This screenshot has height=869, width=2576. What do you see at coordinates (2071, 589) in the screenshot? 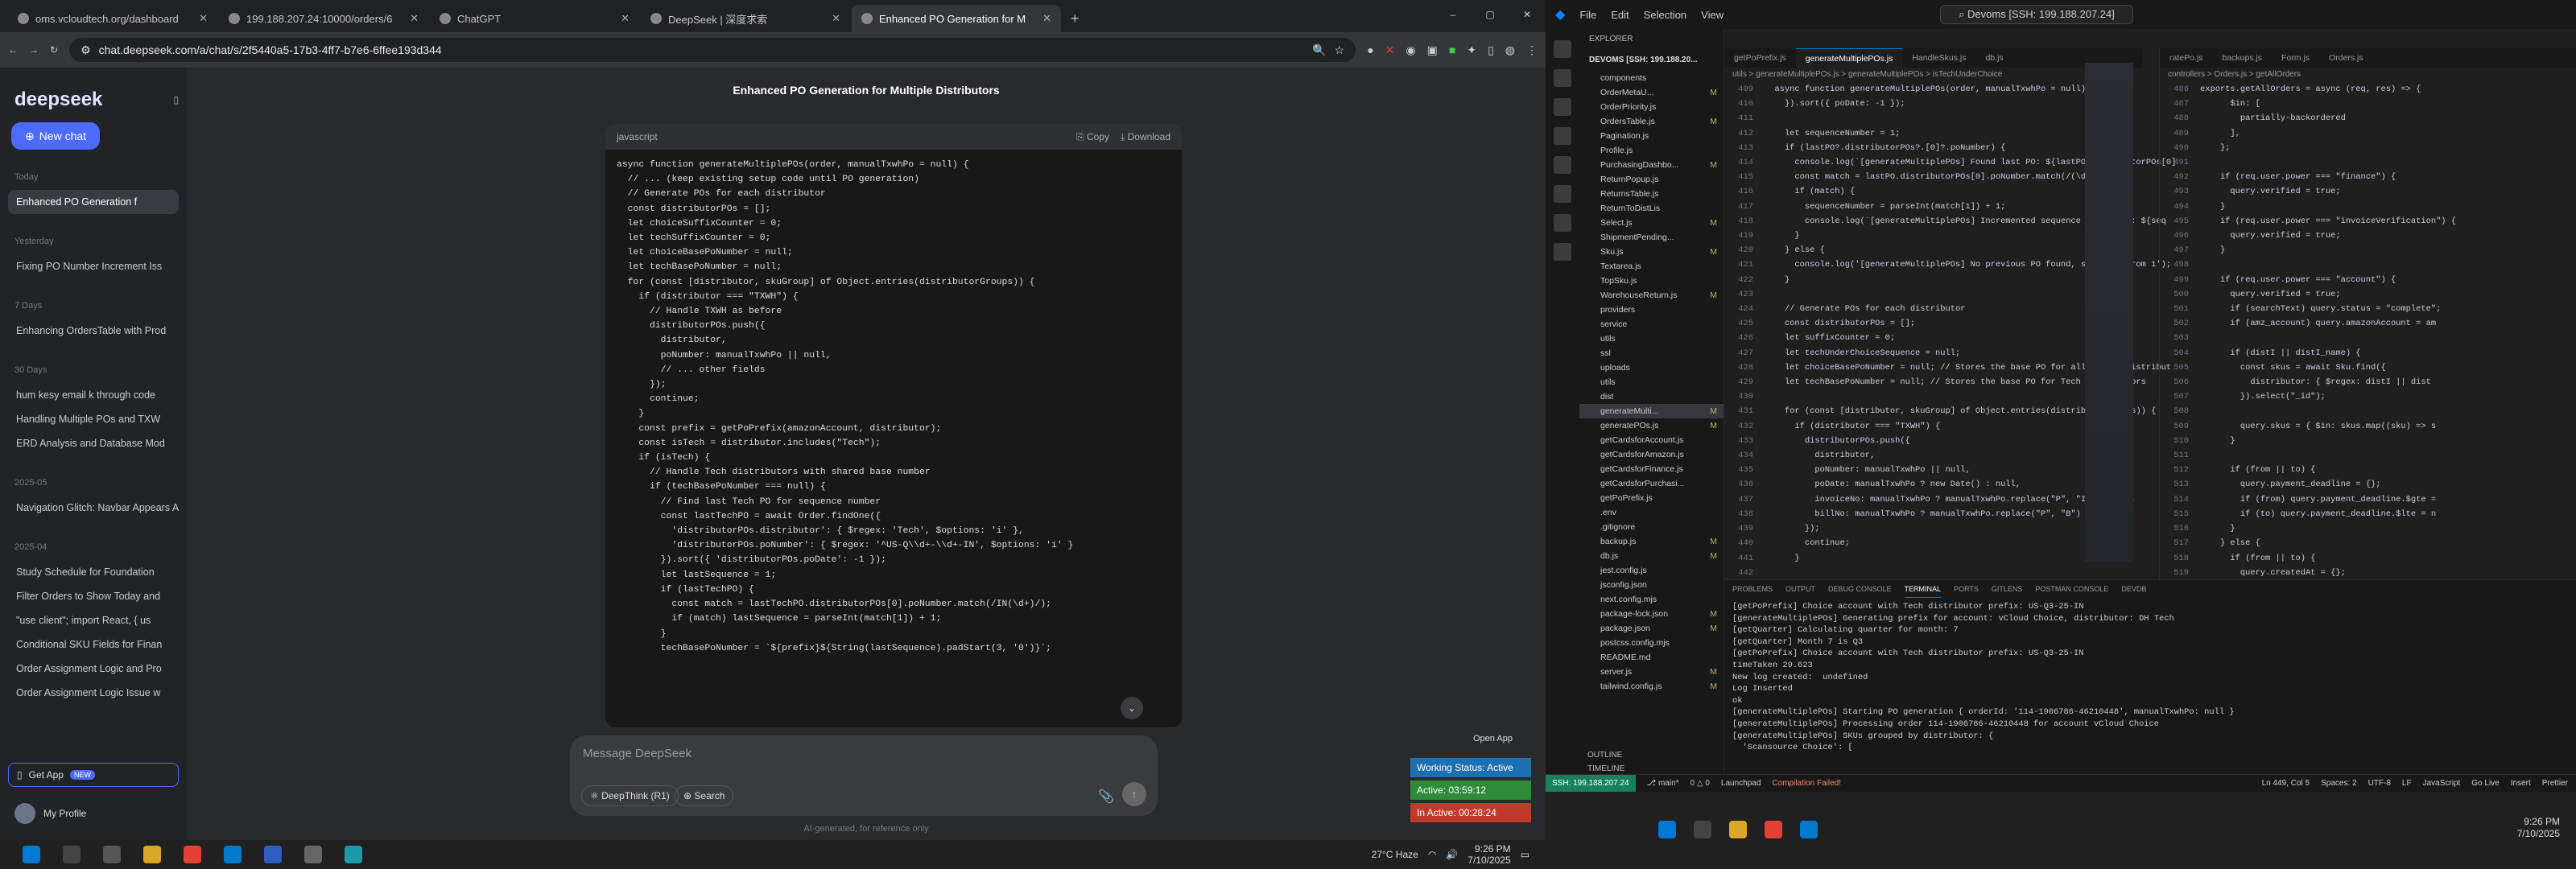
I see `panel-tab: POSTMAN CONSOLE` at bounding box center [2071, 589].